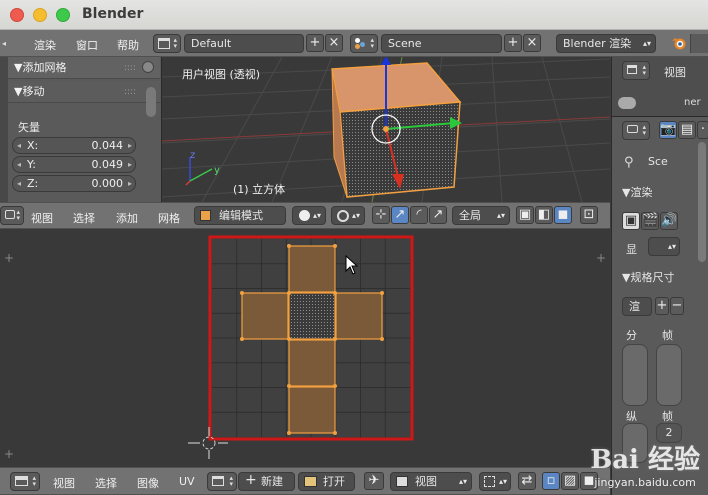 Image resolution: width=708 pixels, height=495 pixels. Describe the element at coordinates (687, 130) in the screenshot. I see `render-layers-tab-icon: ▤` at that location.